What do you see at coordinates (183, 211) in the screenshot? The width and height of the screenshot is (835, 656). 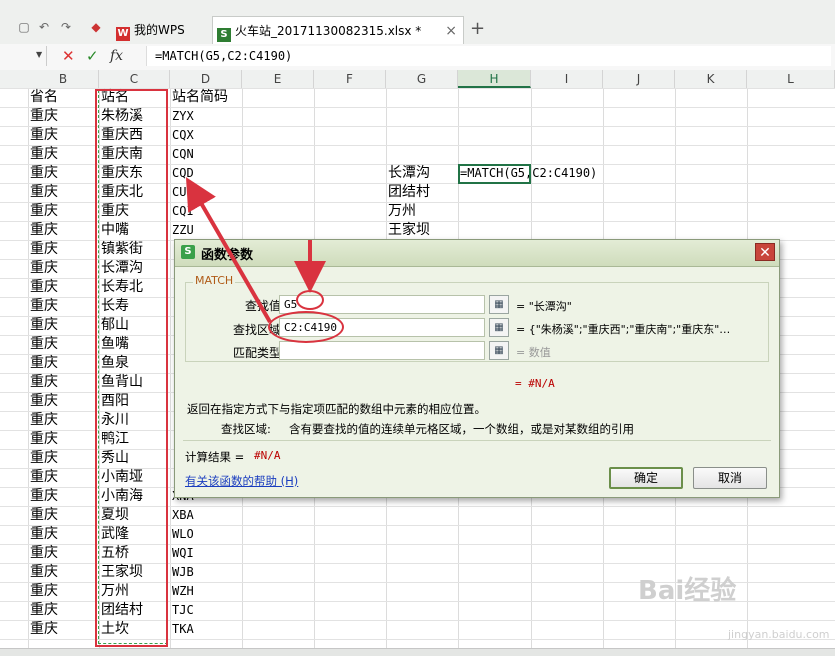 I see `code-cell: CQI` at bounding box center [183, 211].